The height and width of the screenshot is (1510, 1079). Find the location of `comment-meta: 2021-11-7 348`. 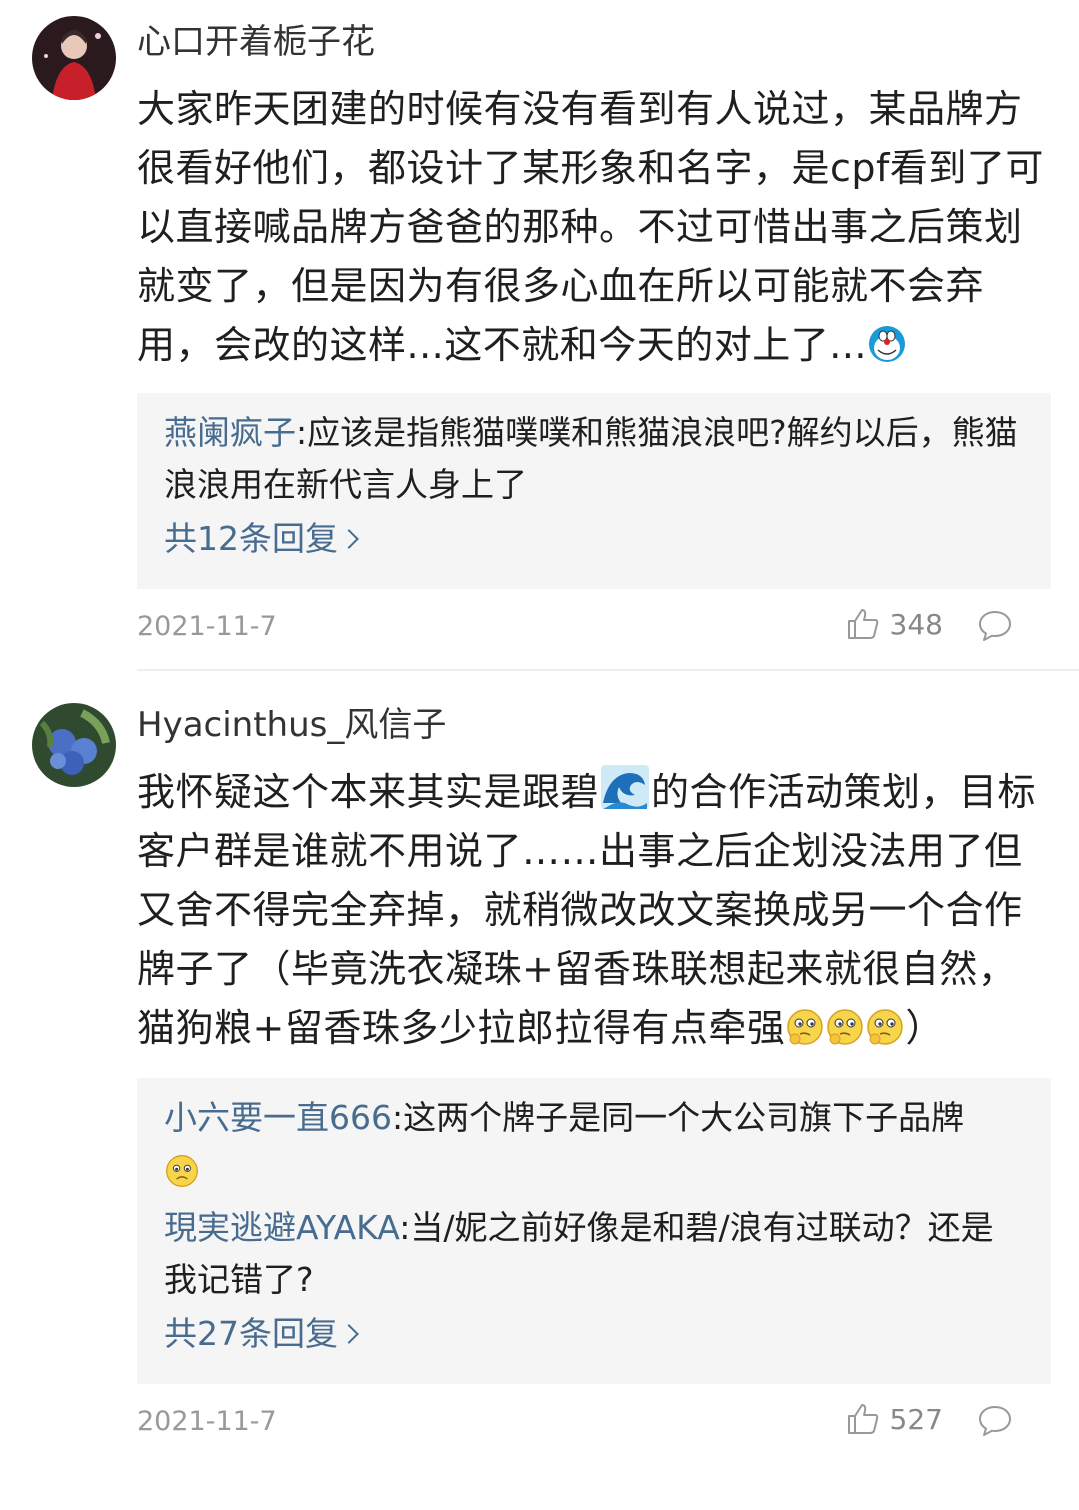

comment-meta: 2021-11-7 348 is located at coordinates (594, 629).